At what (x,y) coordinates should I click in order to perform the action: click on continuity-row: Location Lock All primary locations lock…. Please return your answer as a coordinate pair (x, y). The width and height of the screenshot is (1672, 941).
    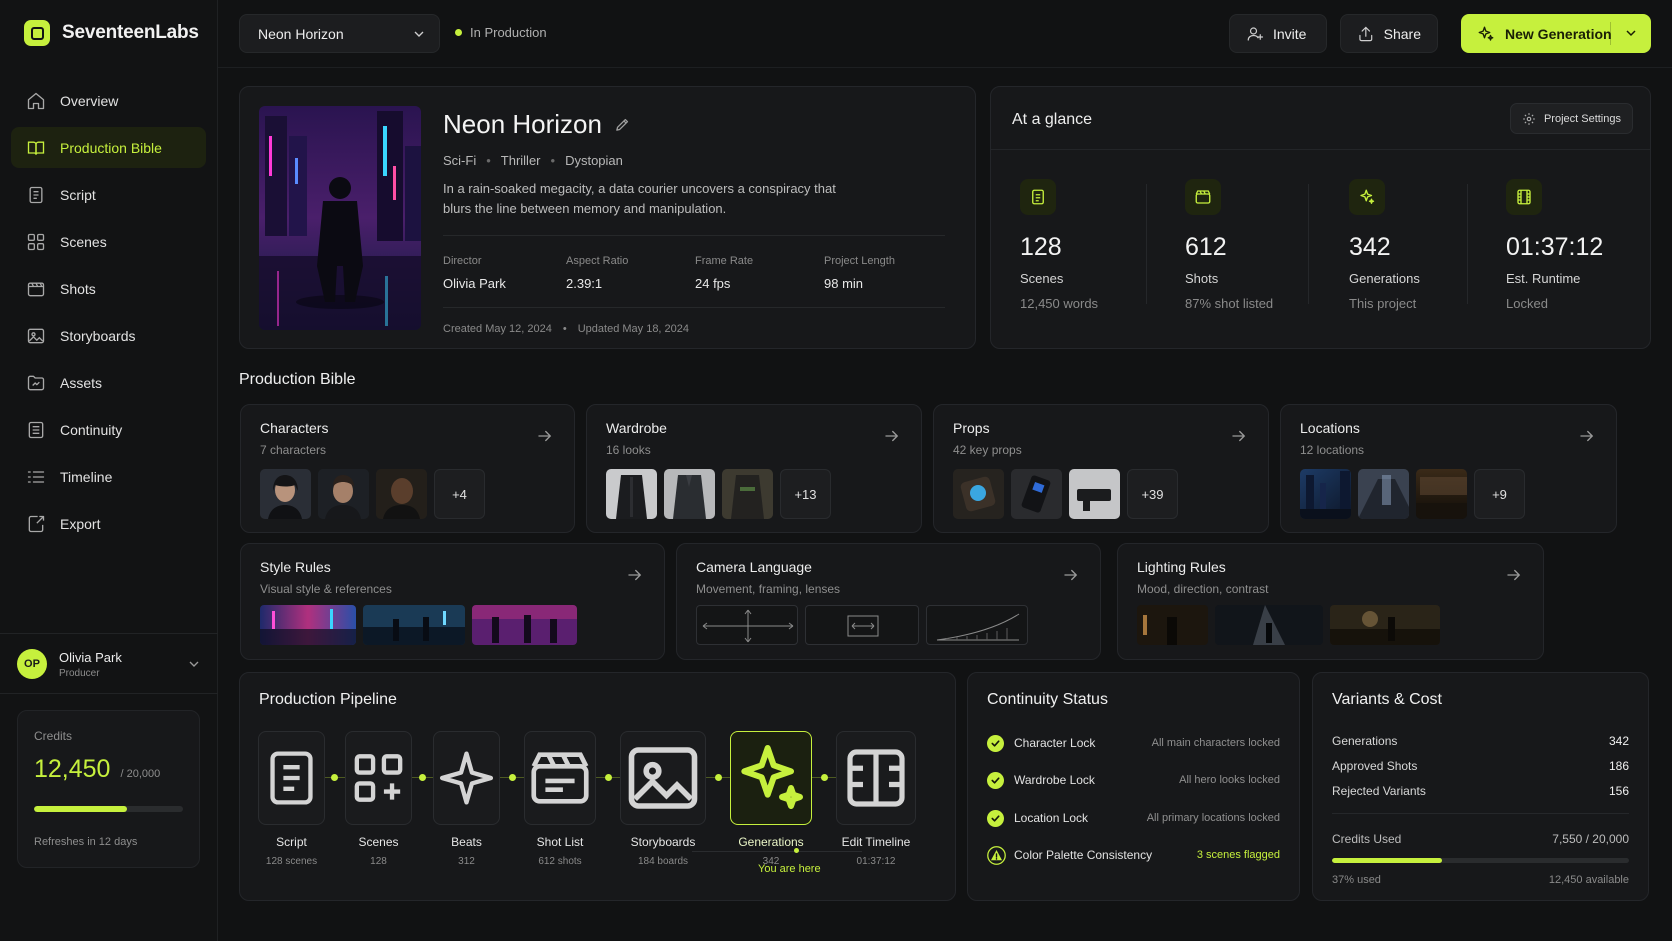
    Looking at the image, I should click on (1133, 818).